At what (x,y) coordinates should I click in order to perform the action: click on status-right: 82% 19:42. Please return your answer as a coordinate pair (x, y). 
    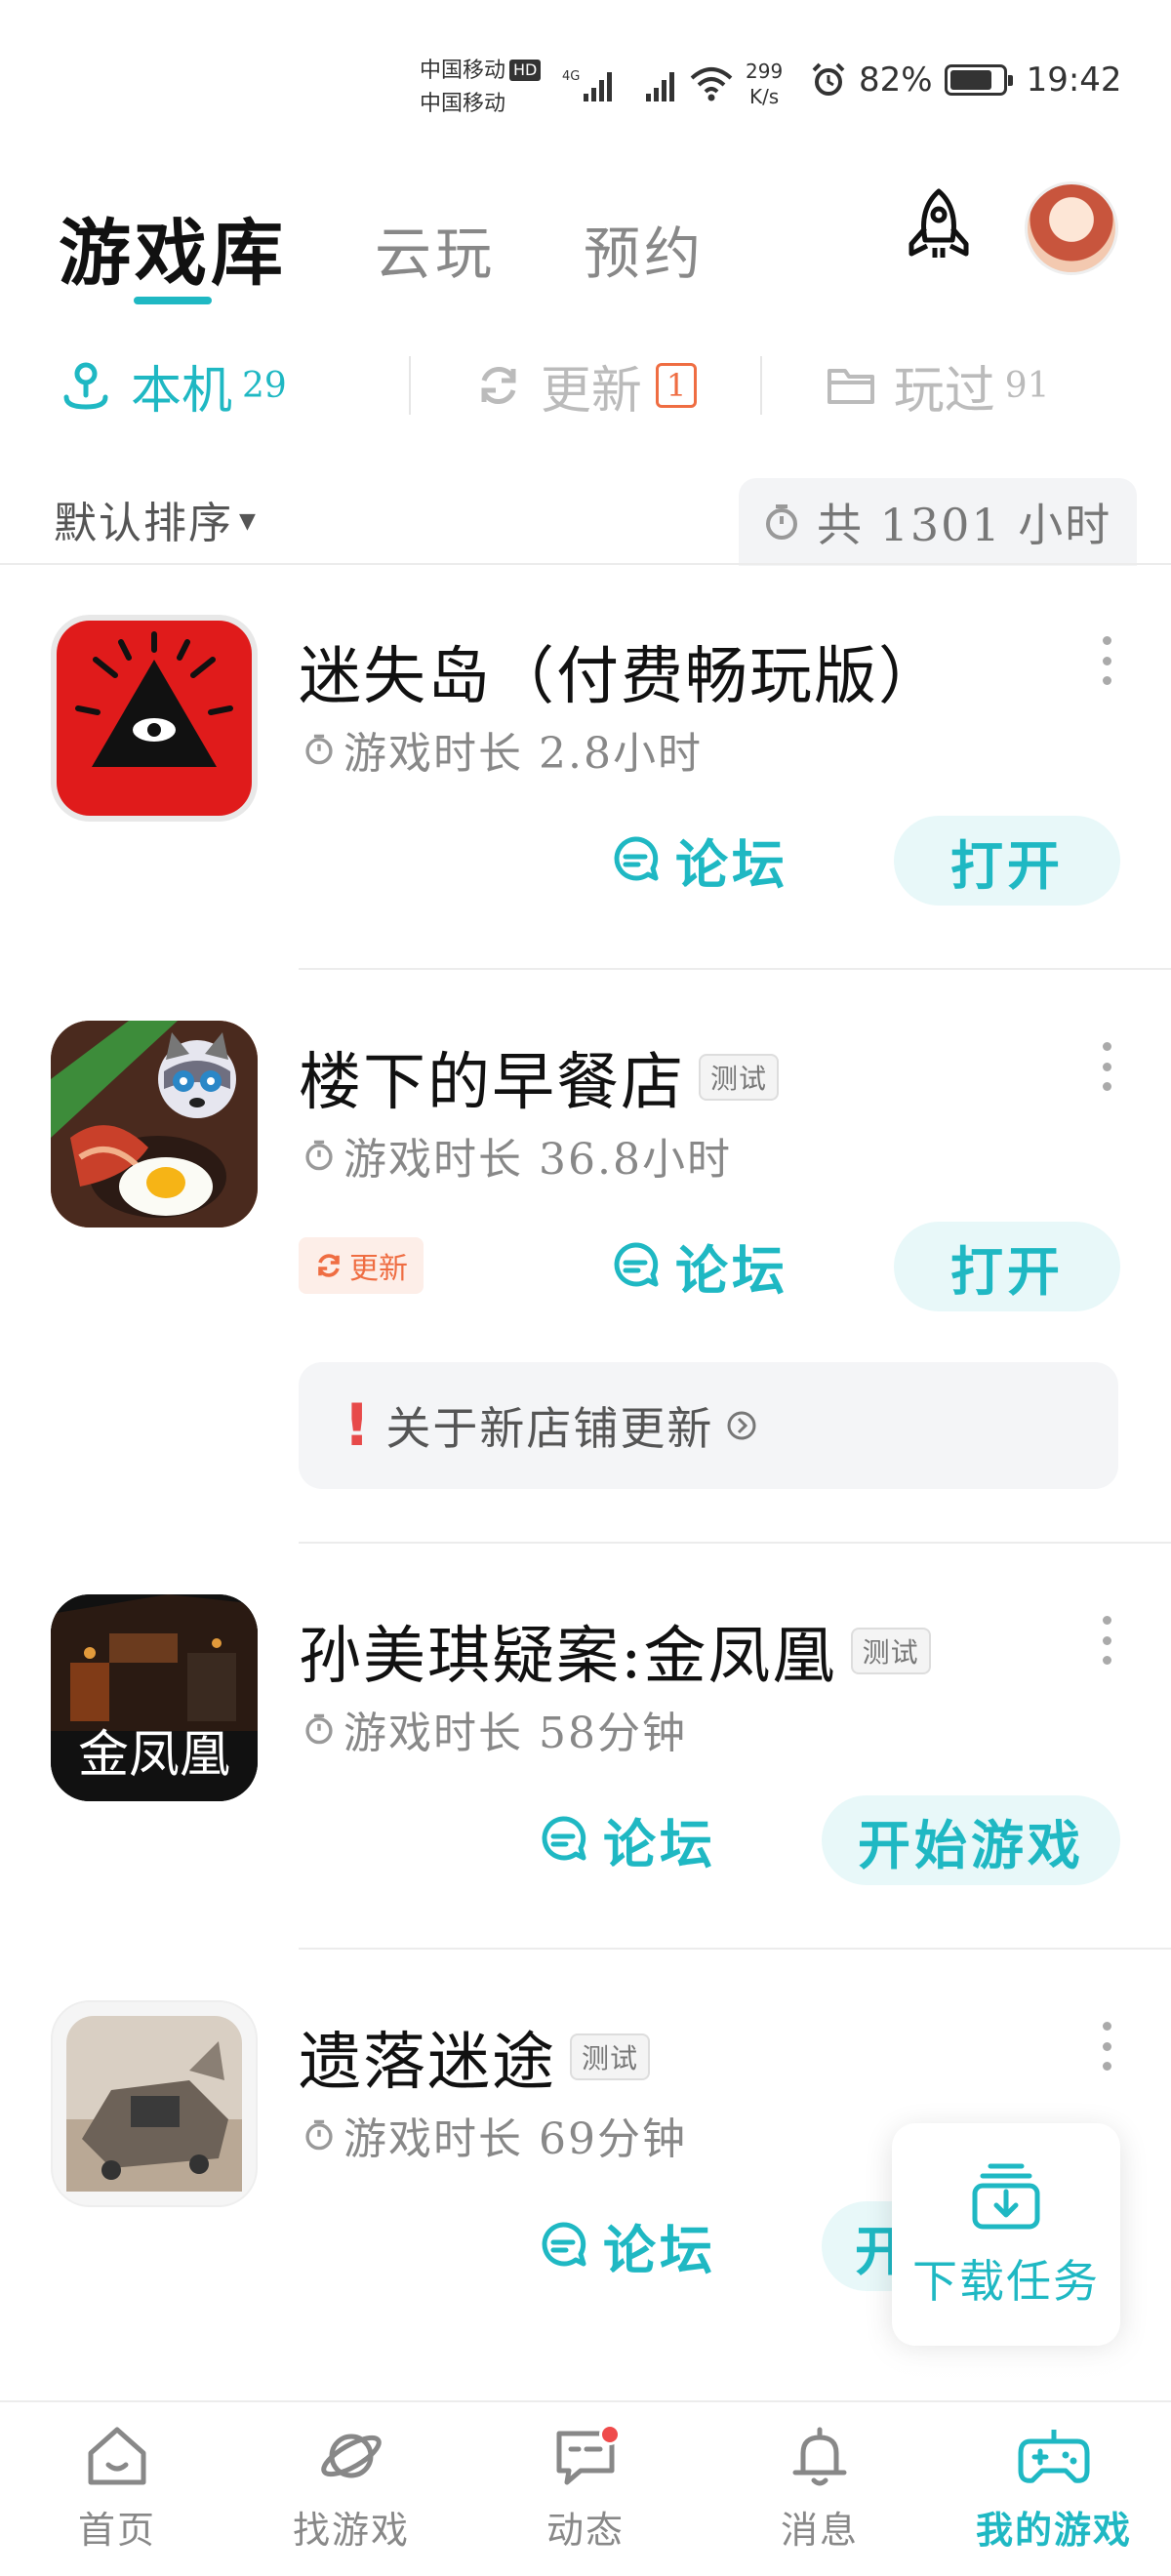
    Looking at the image, I should click on (966, 80).